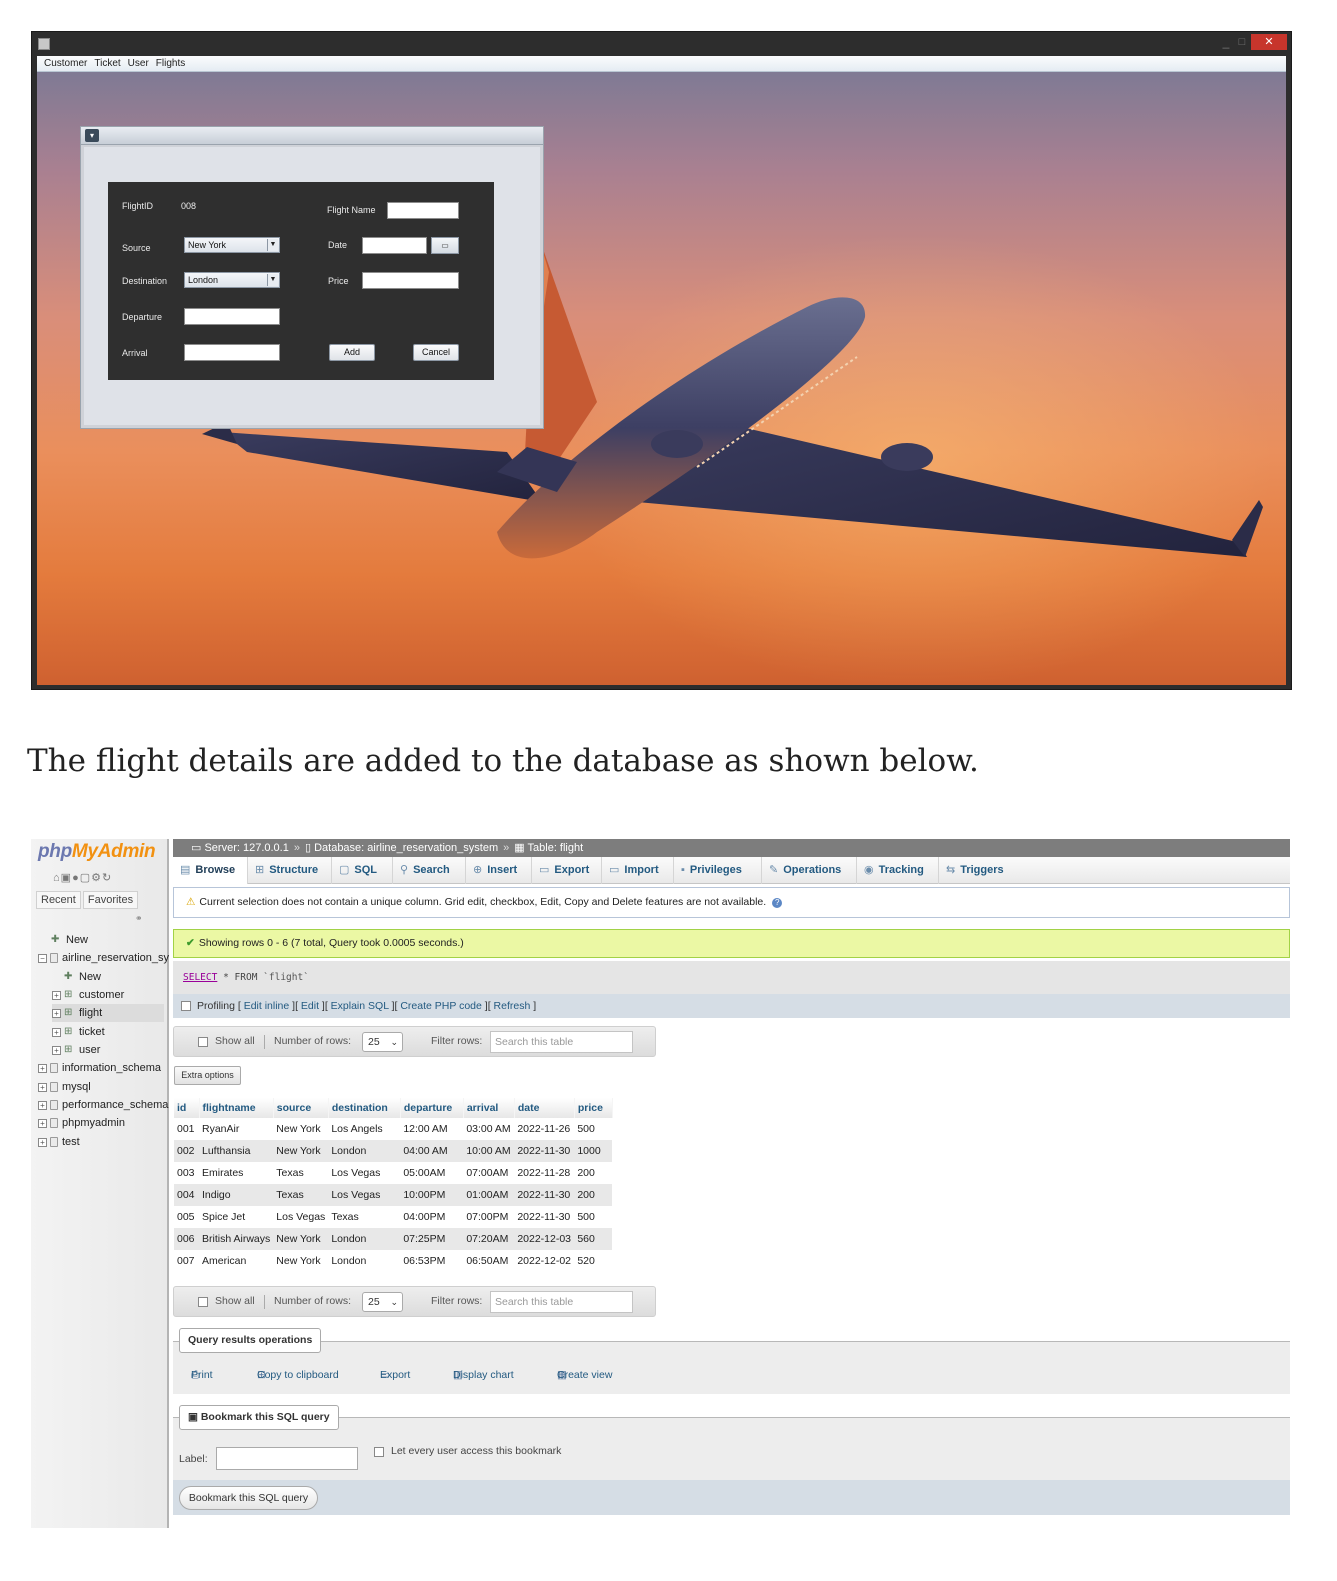 Image resolution: width=1337 pixels, height=1581 pixels. Describe the element at coordinates (66, 878) in the screenshot. I see `logout-icon: ▣` at that location.